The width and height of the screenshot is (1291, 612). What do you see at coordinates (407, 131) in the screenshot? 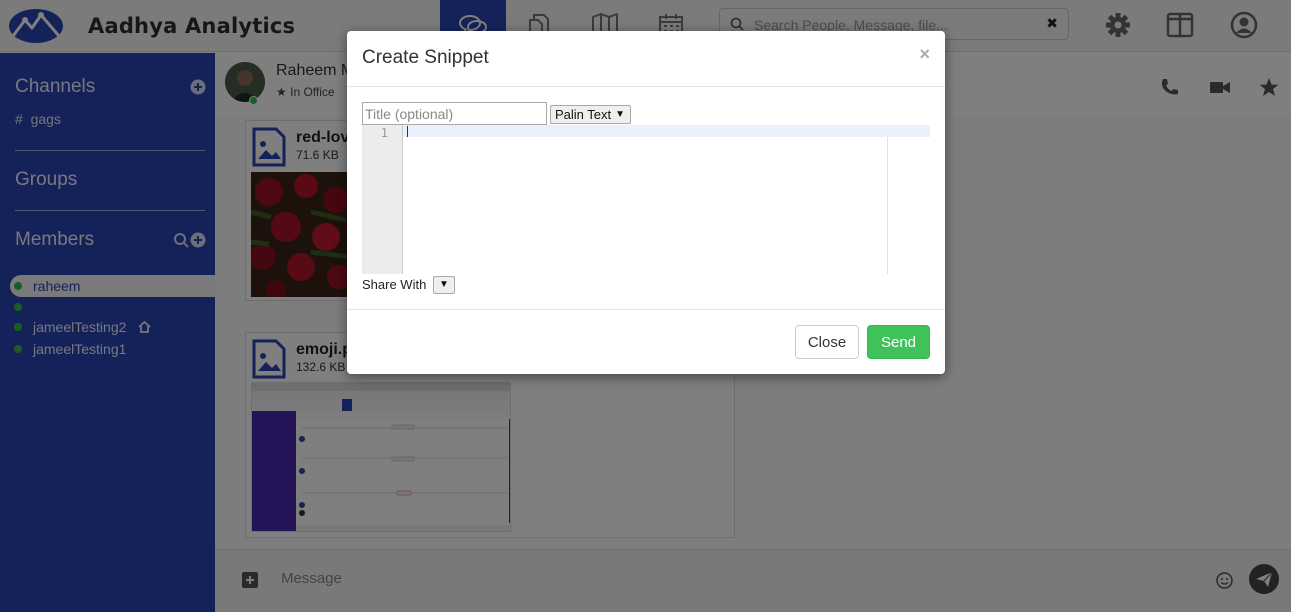
I see `text-cursor` at bounding box center [407, 131].